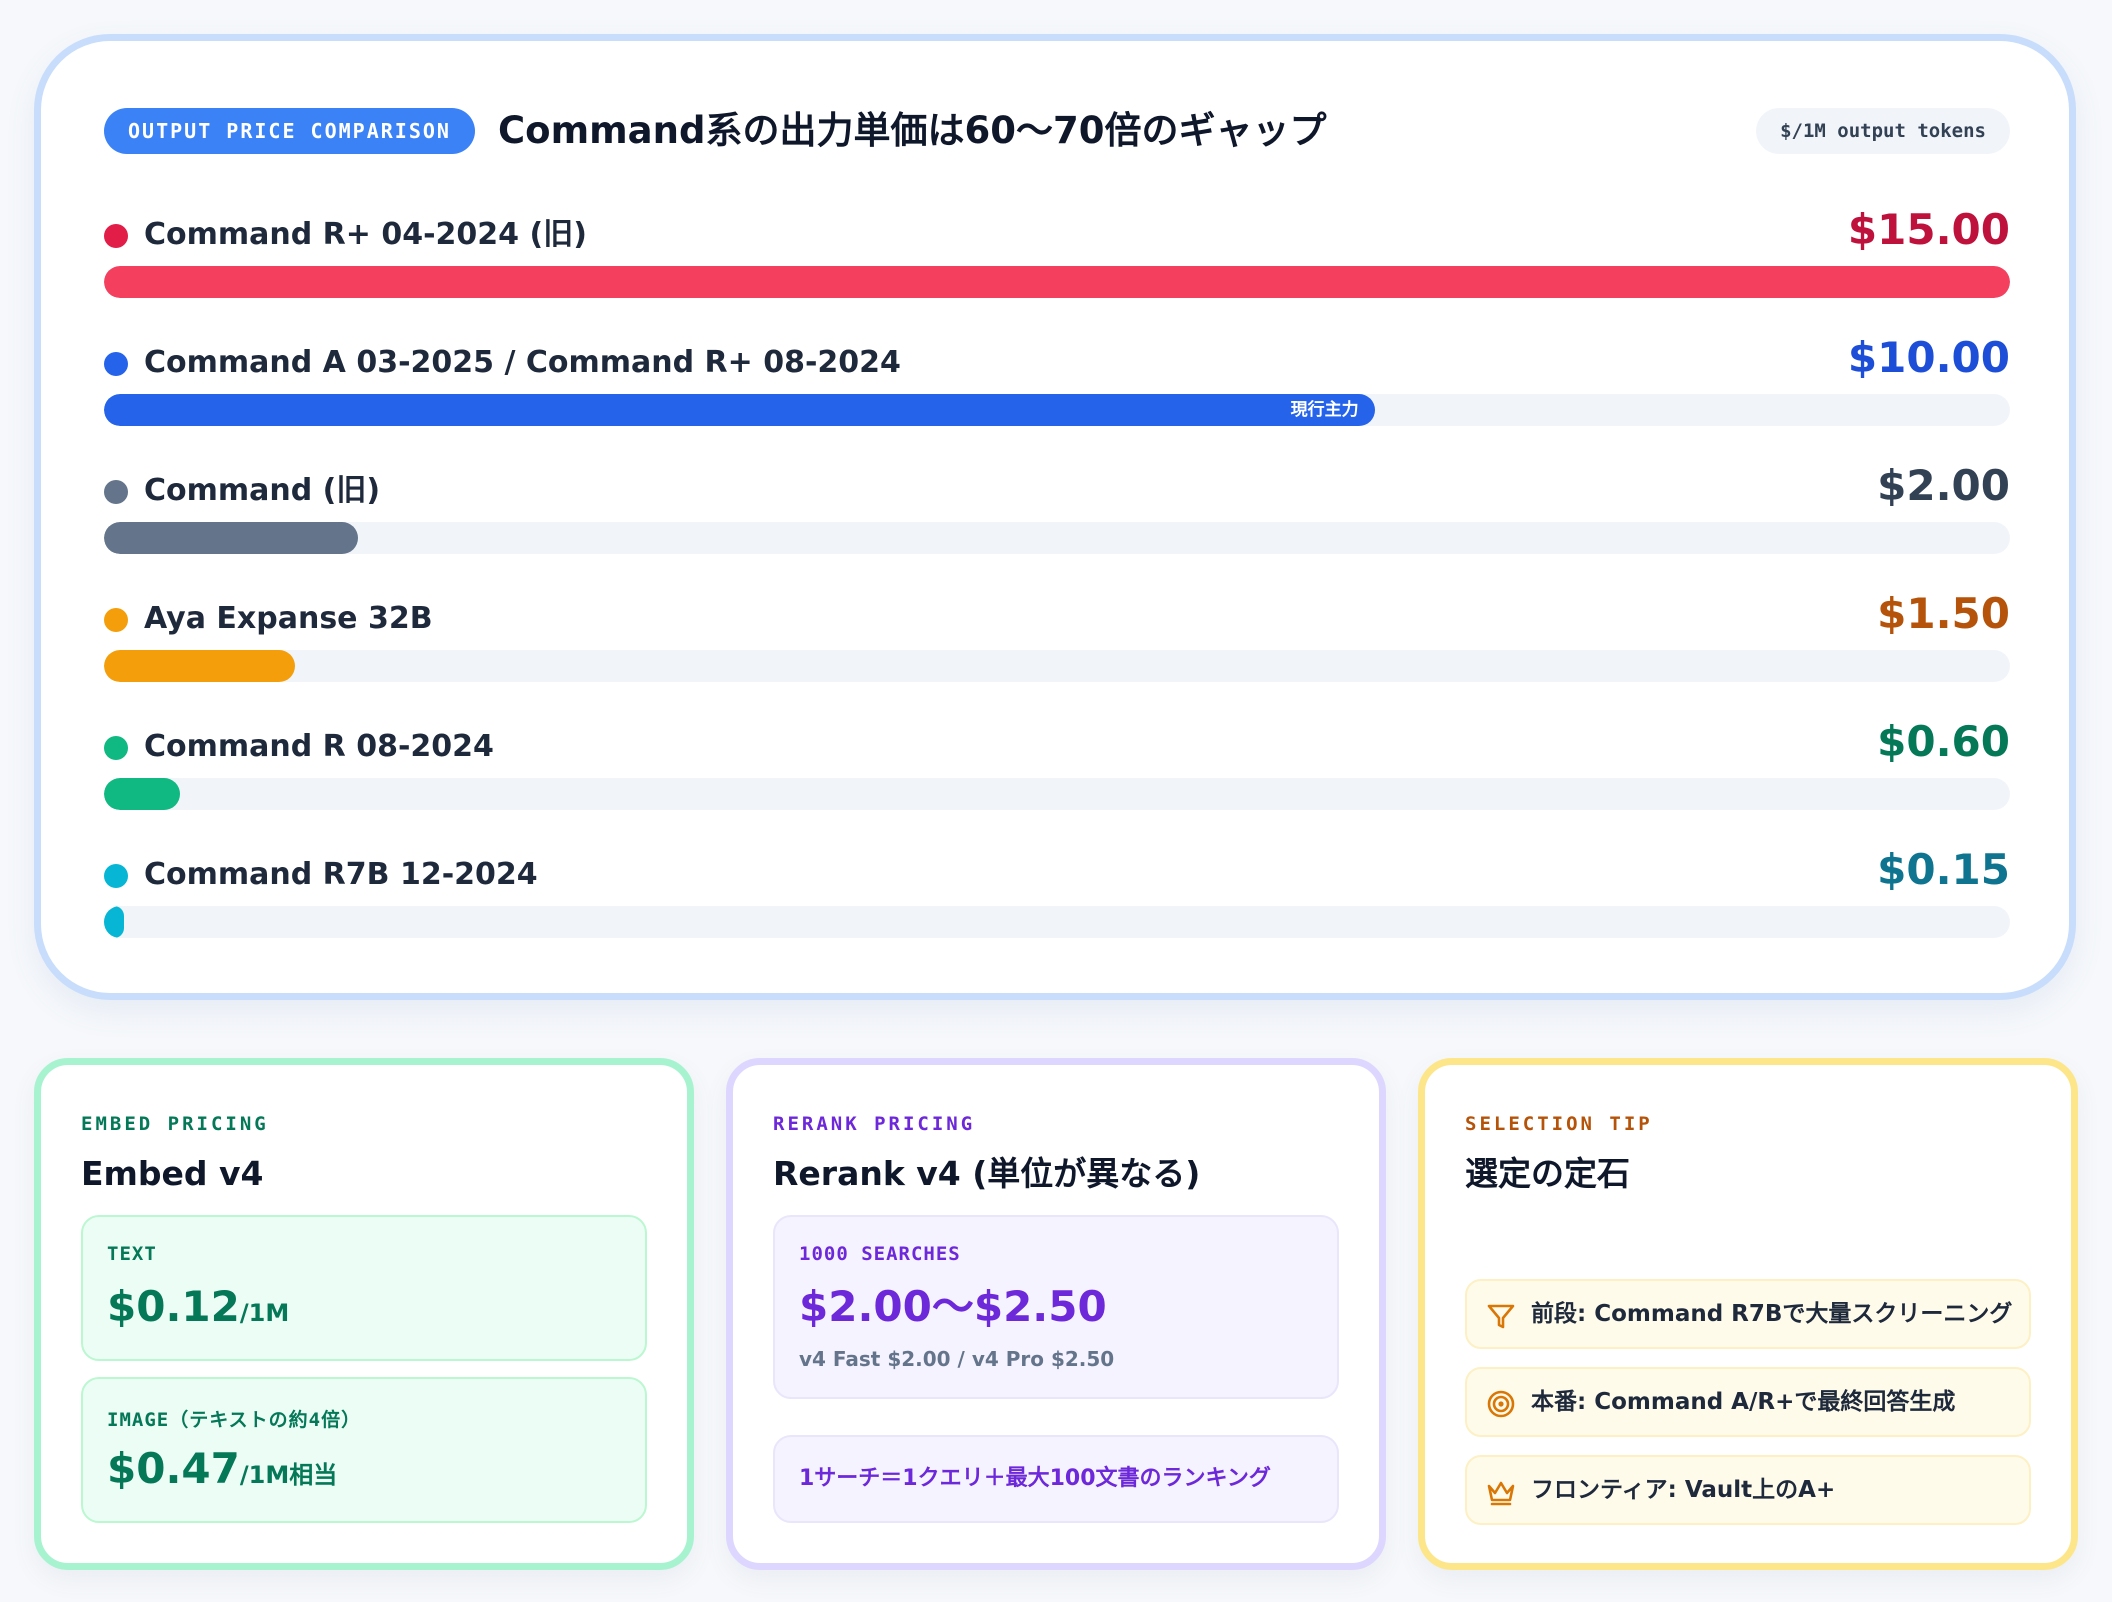  Describe the element at coordinates (1943, 613) in the screenshot. I see `model-price: $1.50` at that location.